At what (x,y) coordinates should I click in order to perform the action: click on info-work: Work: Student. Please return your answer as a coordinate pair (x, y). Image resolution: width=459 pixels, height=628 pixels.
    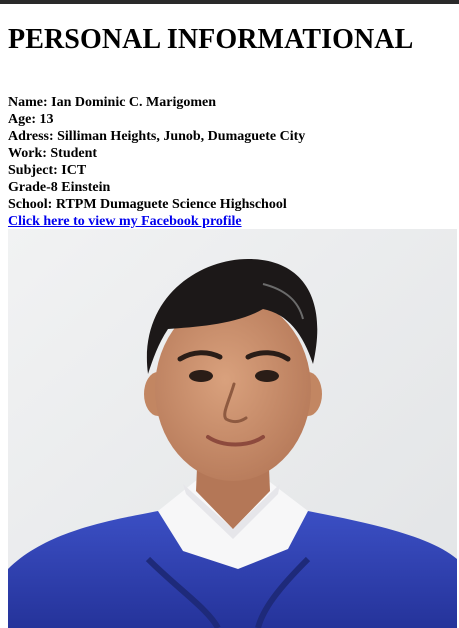
    Looking at the image, I should click on (53, 153).